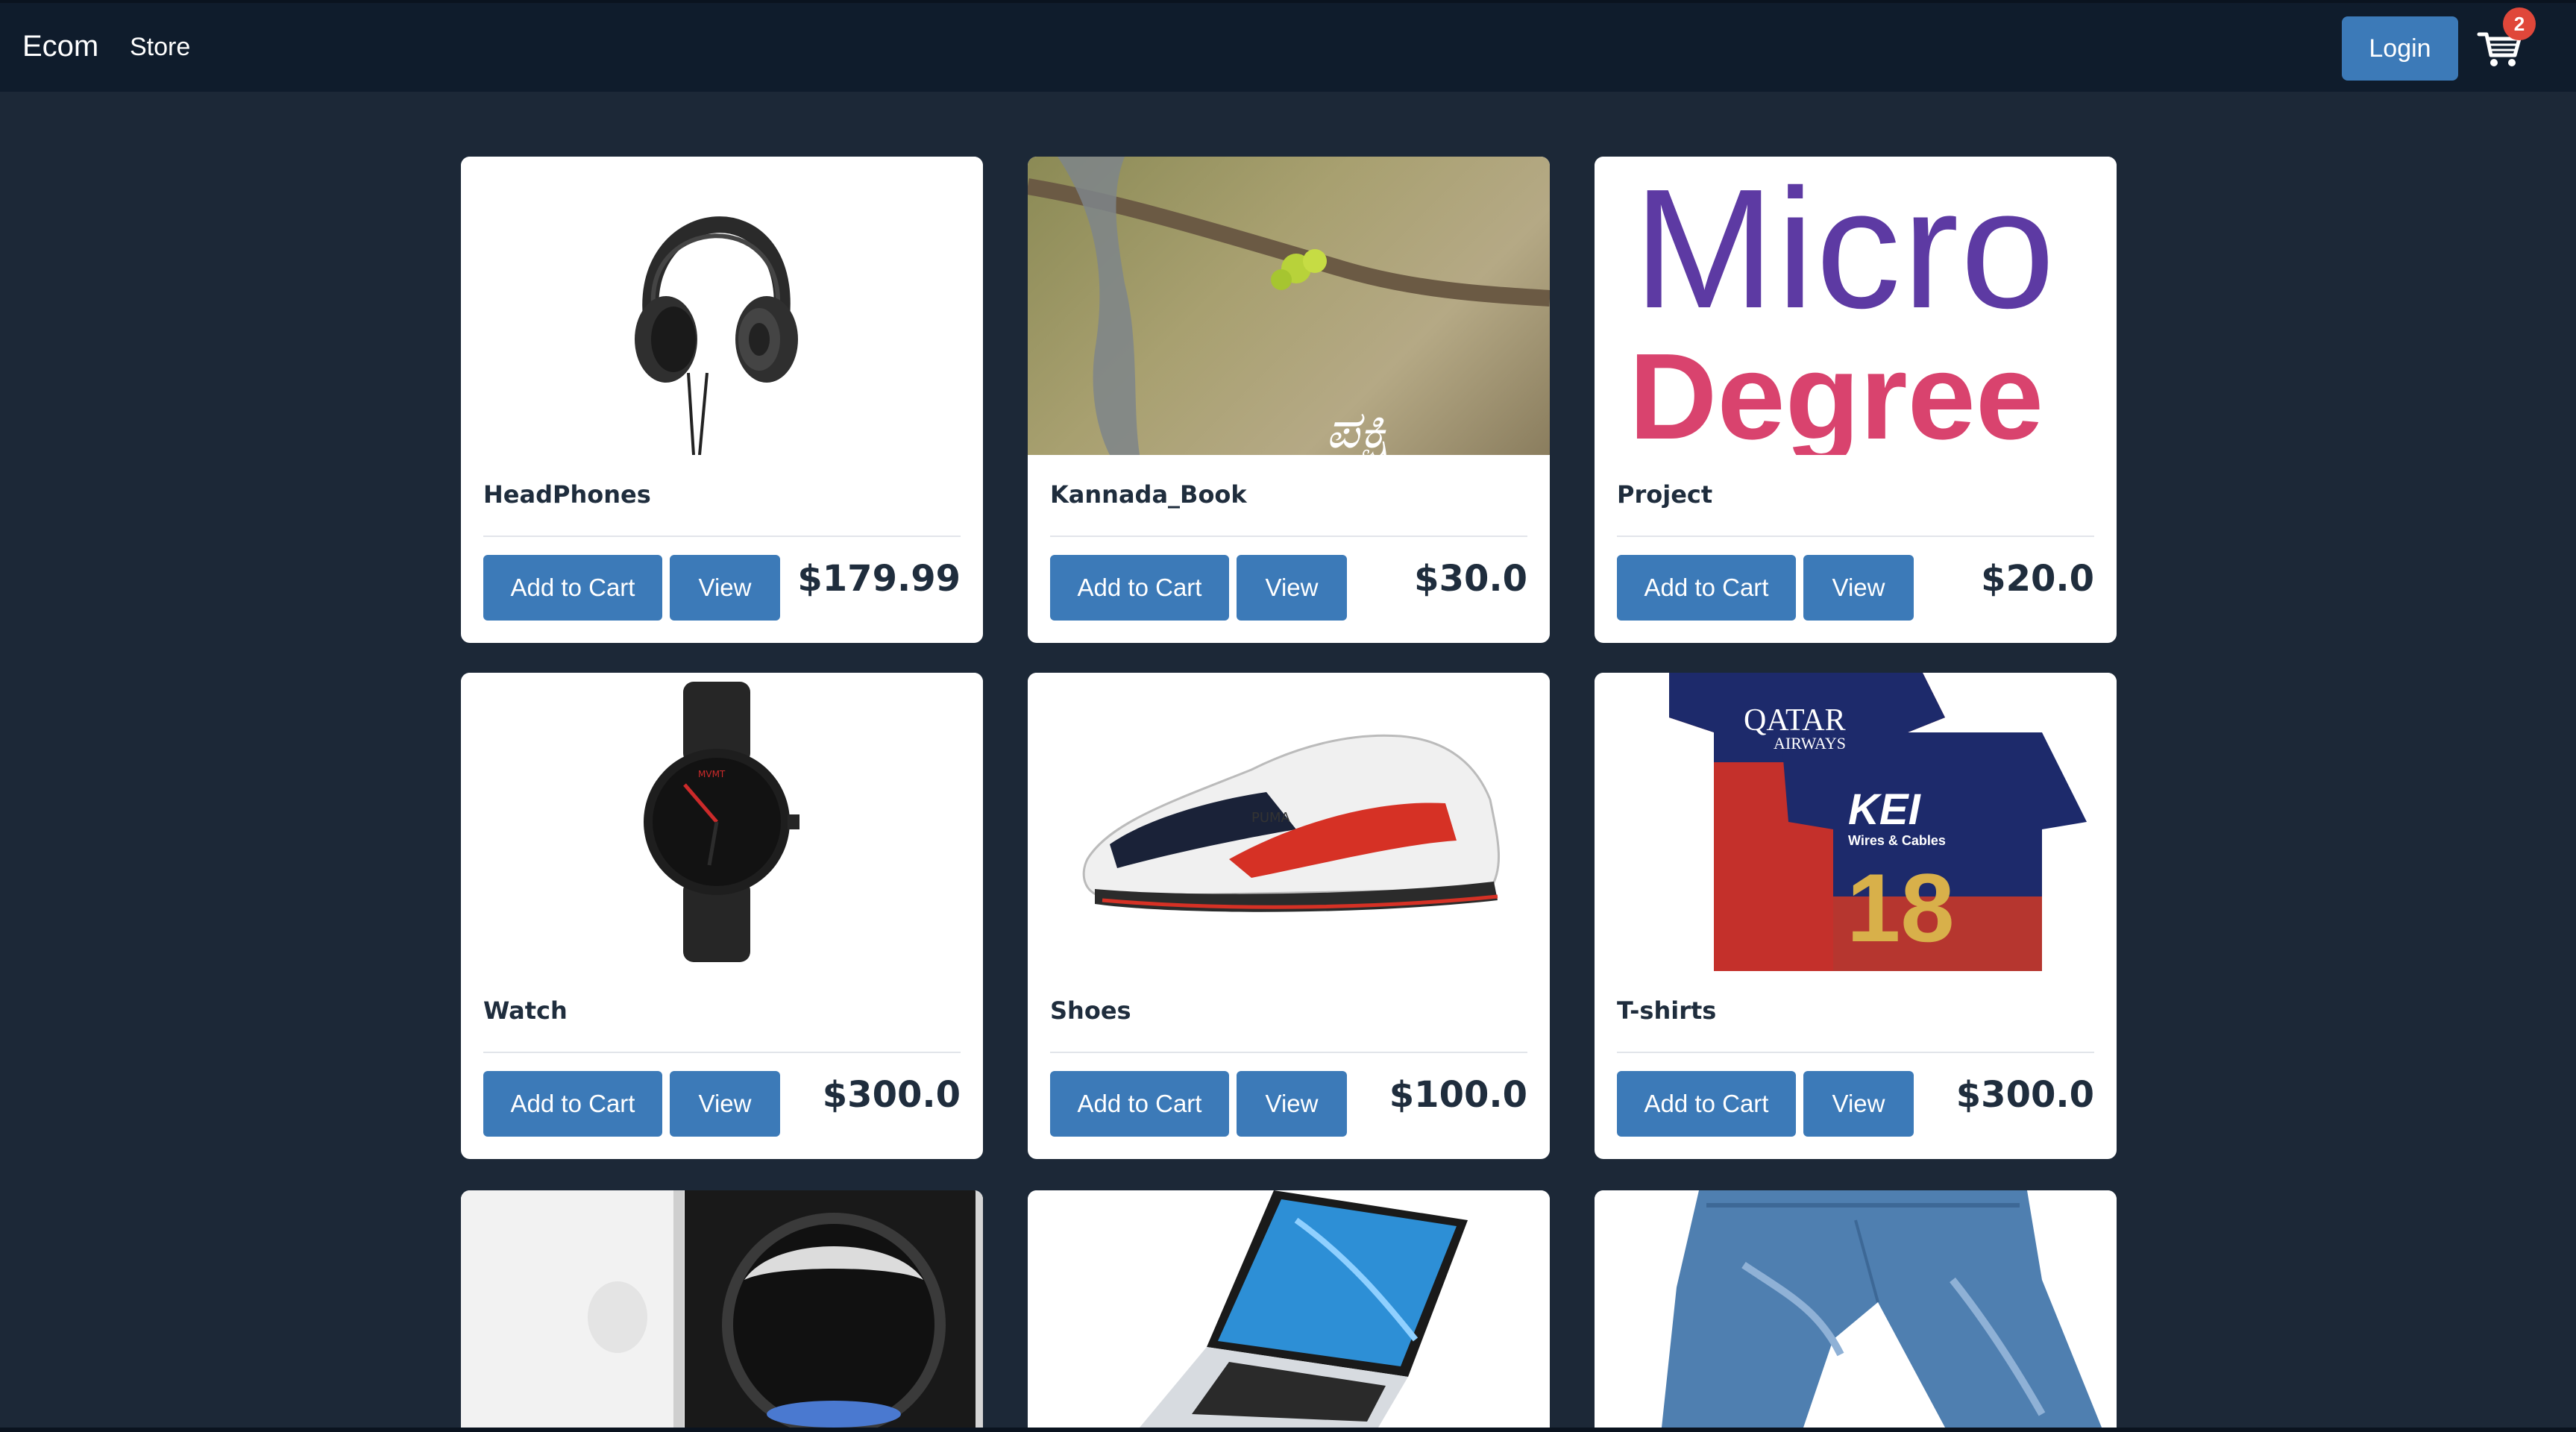 The width and height of the screenshot is (2576, 1432). What do you see at coordinates (60, 46) in the screenshot?
I see `brand-logo: Ecom` at bounding box center [60, 46].